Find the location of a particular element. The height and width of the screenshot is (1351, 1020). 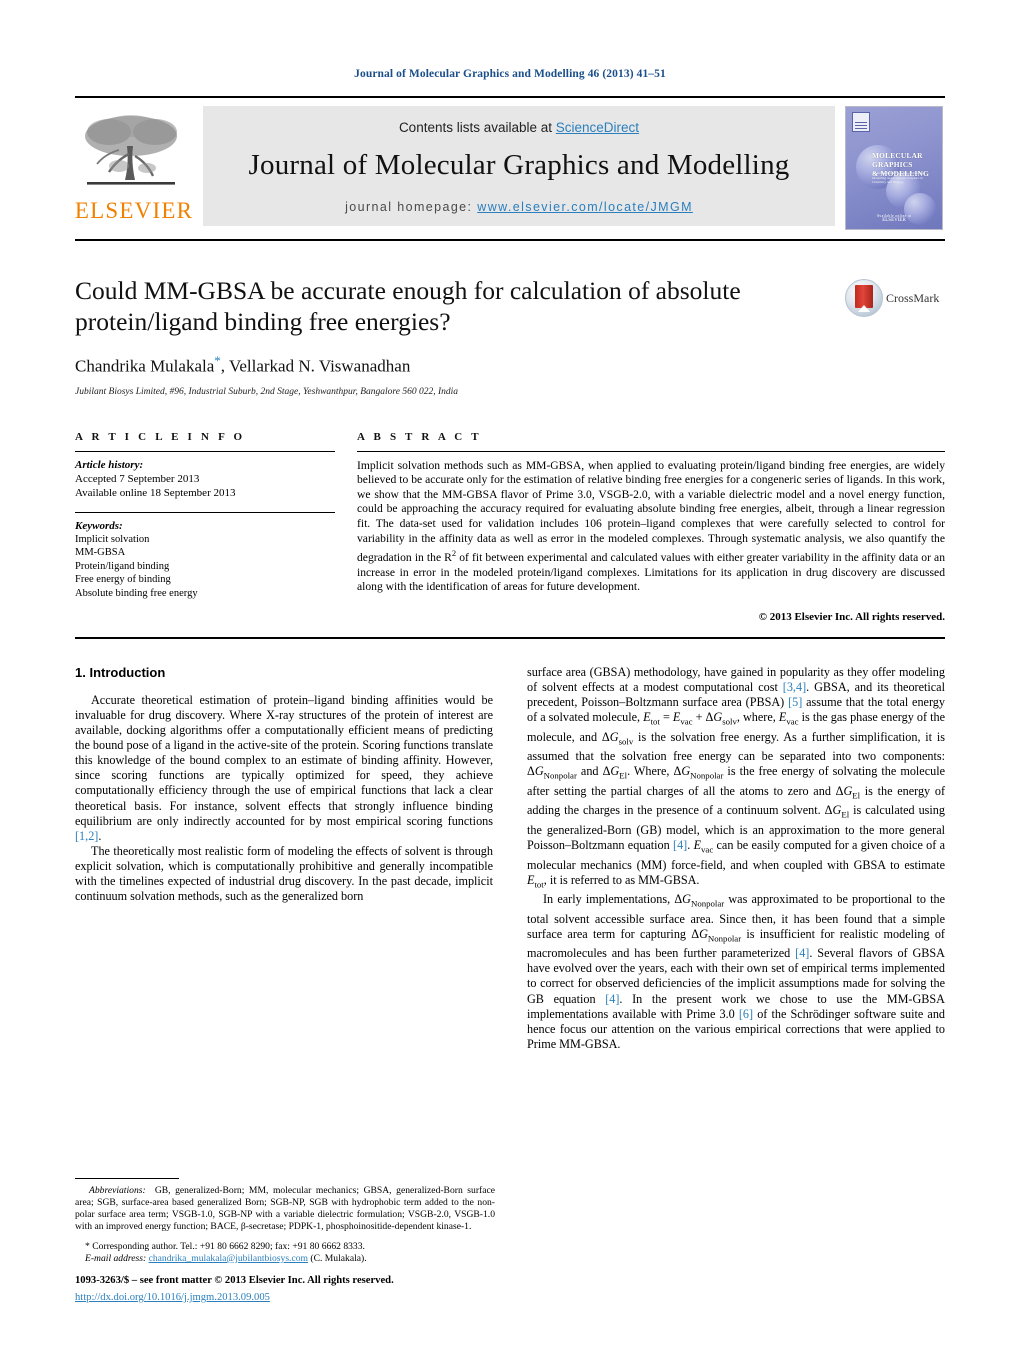

journal-homepage-link: www.elsevier.com/locate/JMGM is located at coordinates (585, 207).